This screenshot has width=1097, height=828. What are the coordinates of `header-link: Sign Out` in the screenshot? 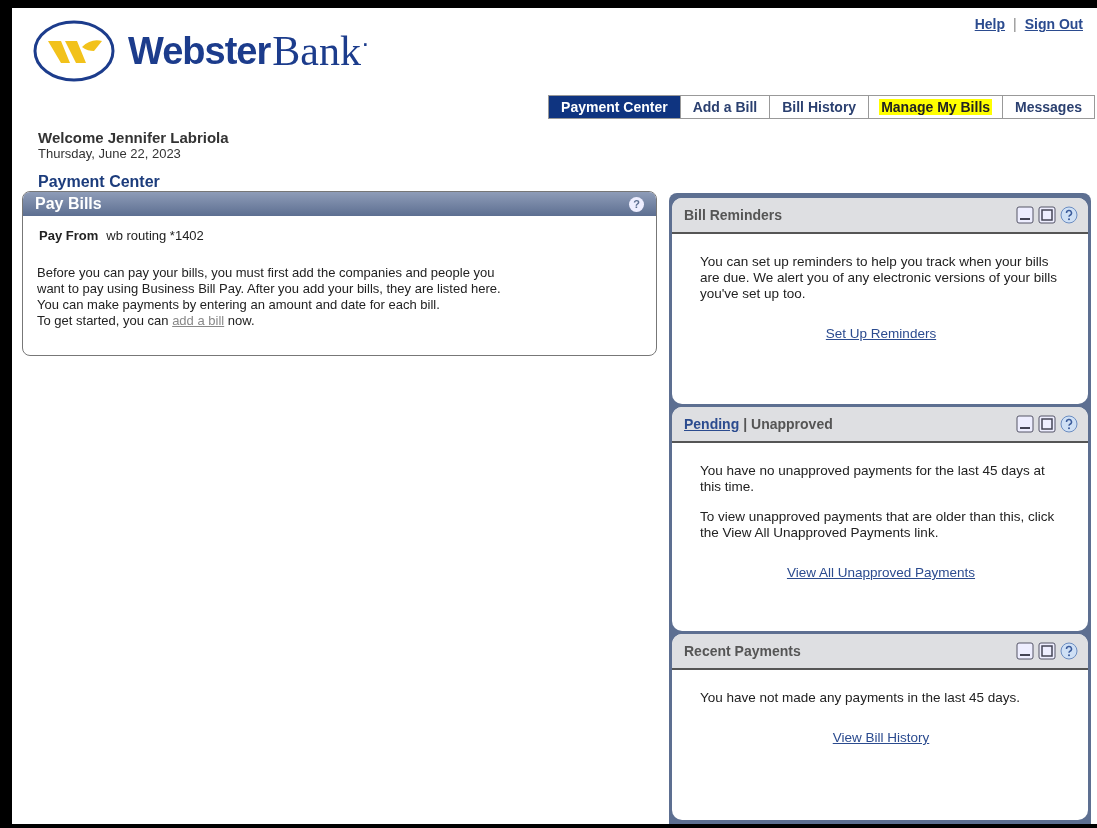 It's located at (1053, 24).